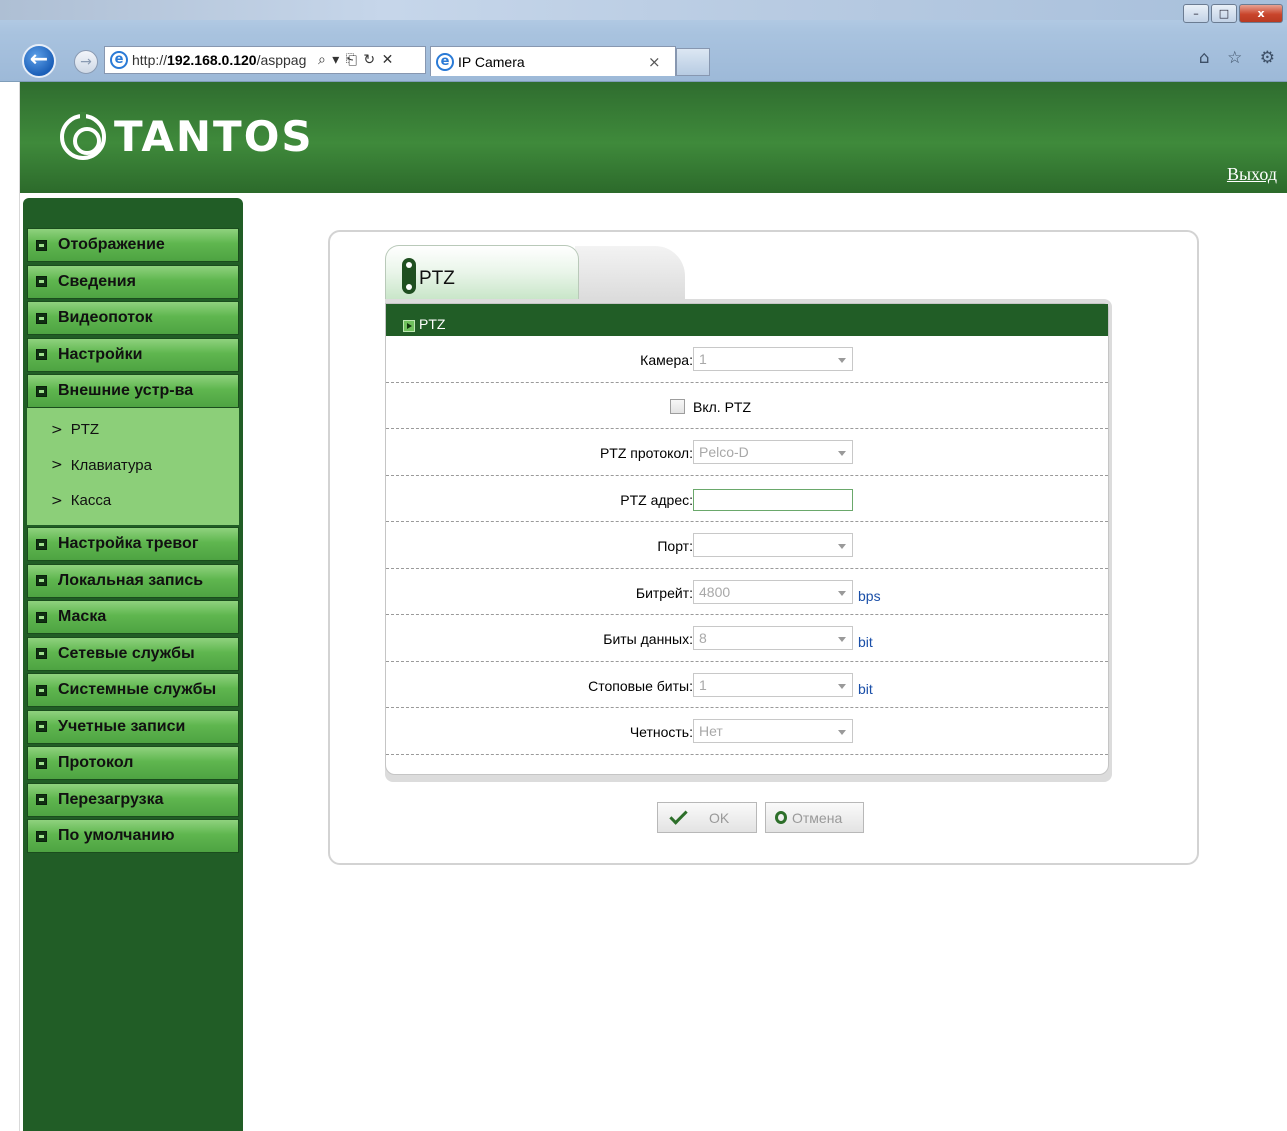 Image resolution: width=1287 pixels, height=1131 pixels. What do you see at coordinates (773, 359) in the screenshot?
I see `camera-select: 1` at bounding box center [773, 359].